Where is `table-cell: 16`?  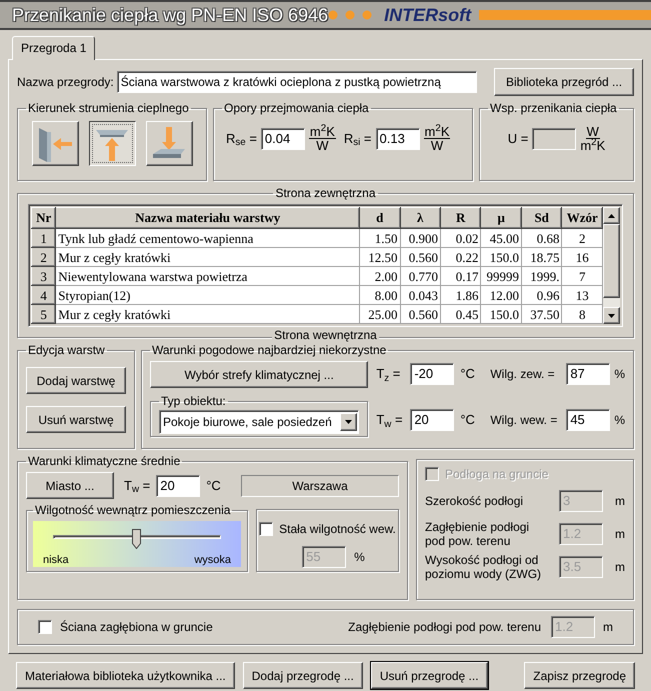 table-cell: 16 is located at coordinates (582, 257).